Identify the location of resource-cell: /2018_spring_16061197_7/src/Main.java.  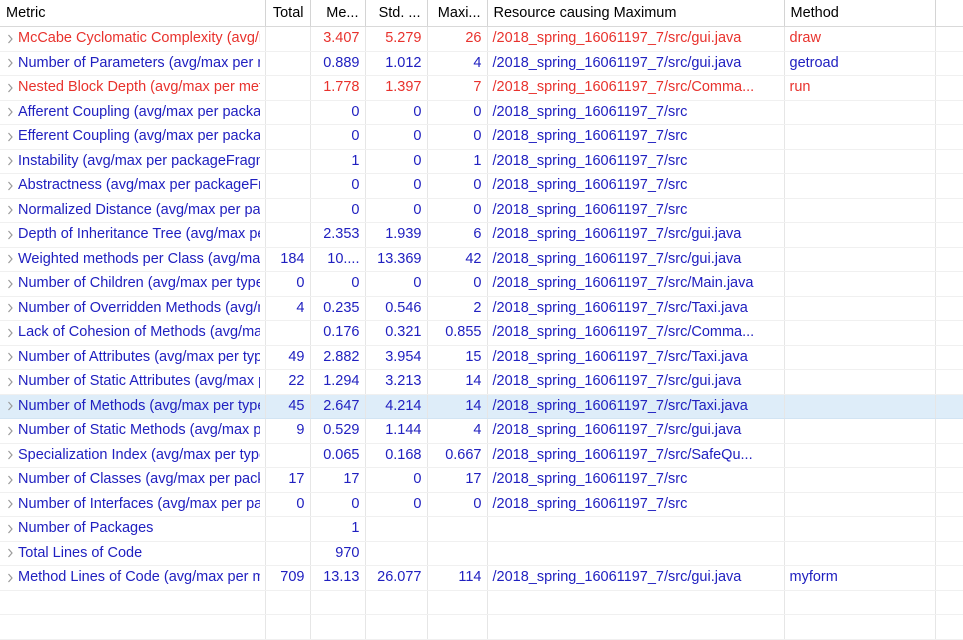
(636, 284).